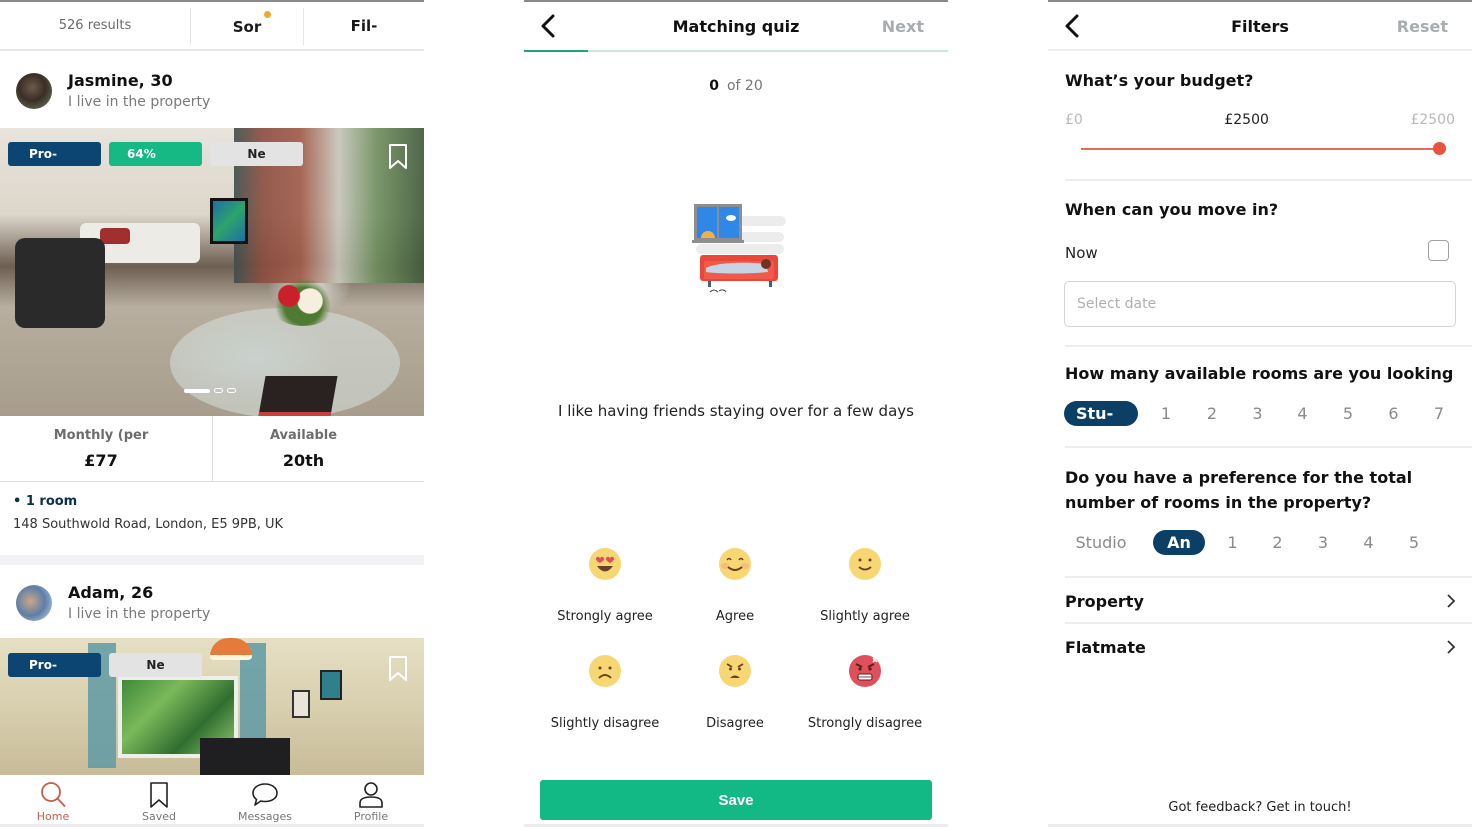 This screenshot has width=1472, height=827. What do you see at coordinates (1260, 647) in the screenshot?
I see `flatmate-filters-row: Flatmate` at bounding box center [1260, 647].